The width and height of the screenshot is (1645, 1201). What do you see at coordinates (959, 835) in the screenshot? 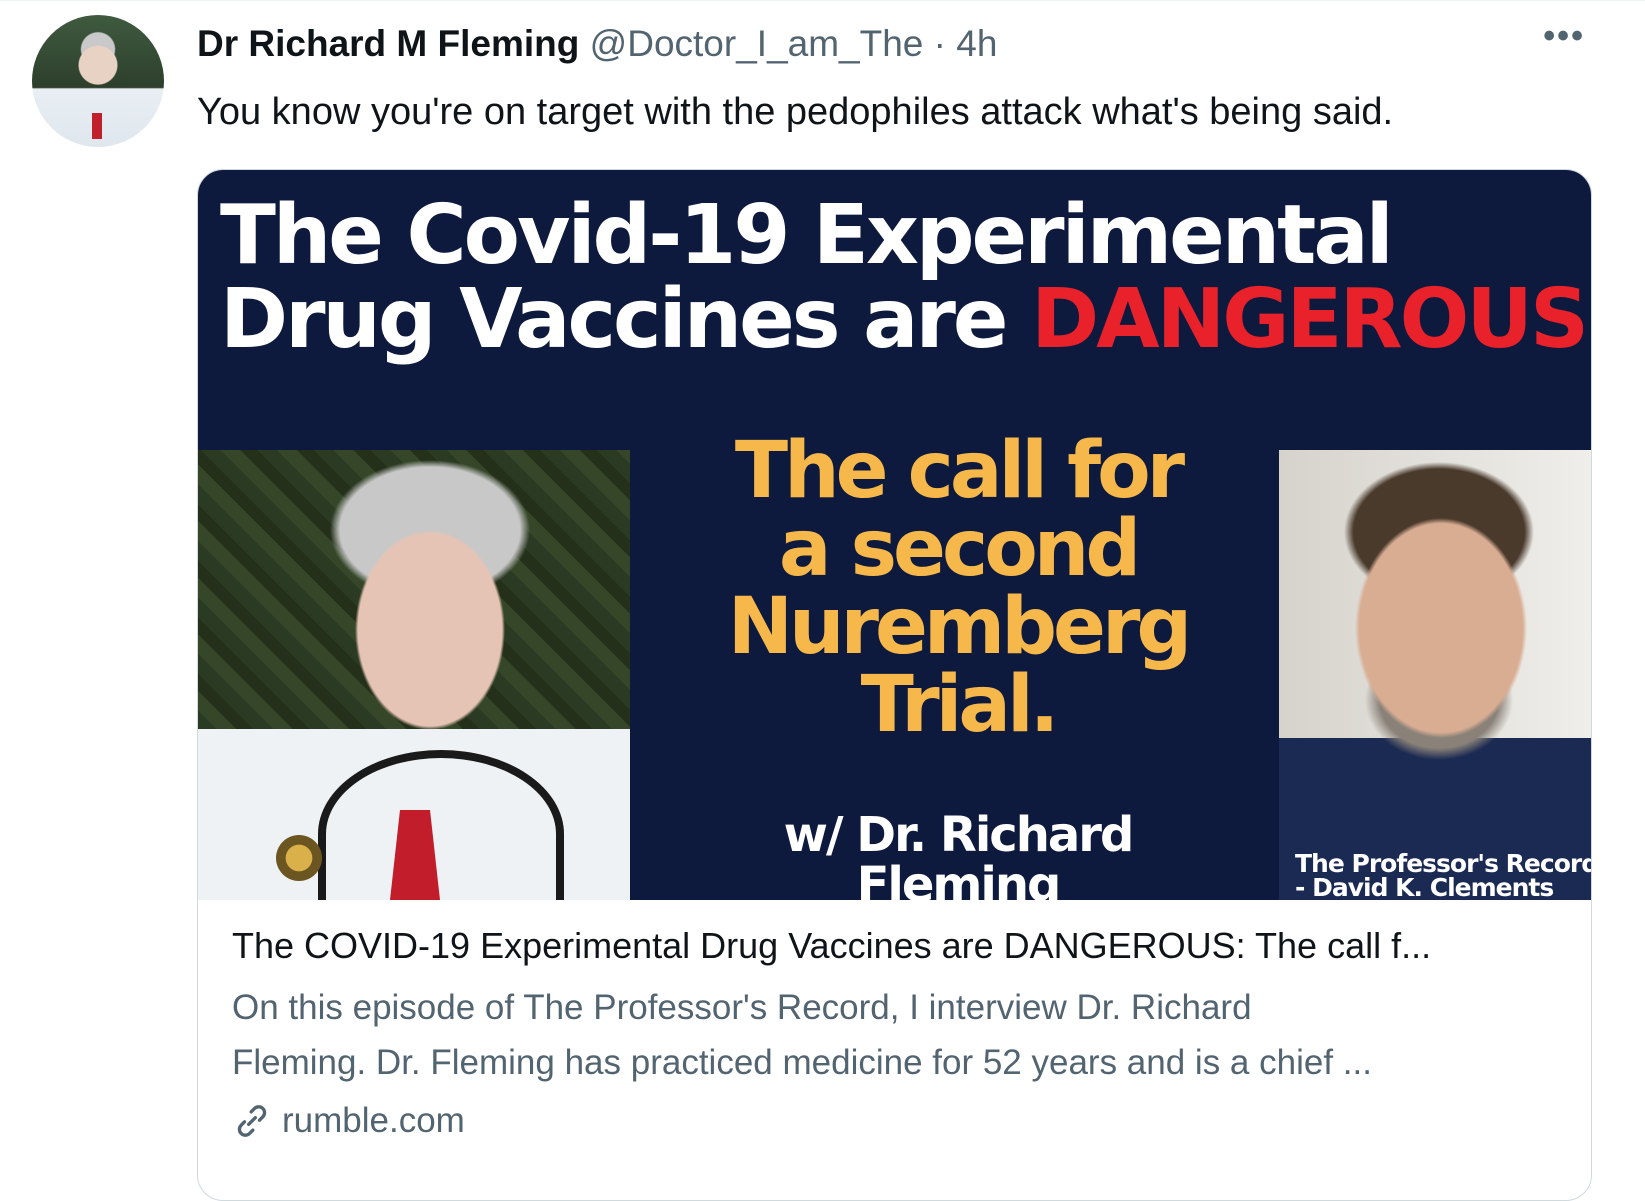
I see `guest-line1: w/ Dr. Richard` at bounding box center [959, 835].